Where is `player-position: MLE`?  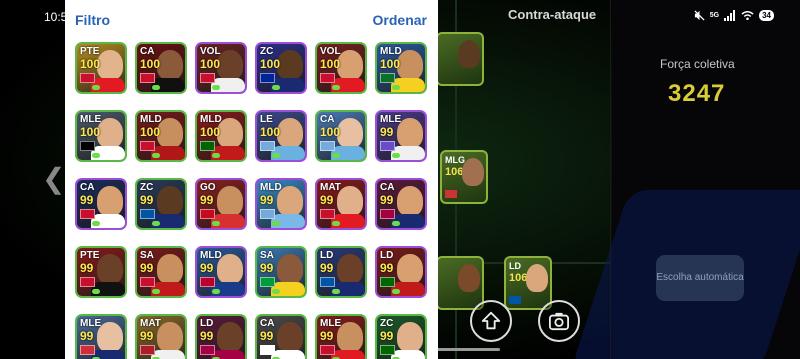
player-position: MLE is located at coordinates (331, 323).